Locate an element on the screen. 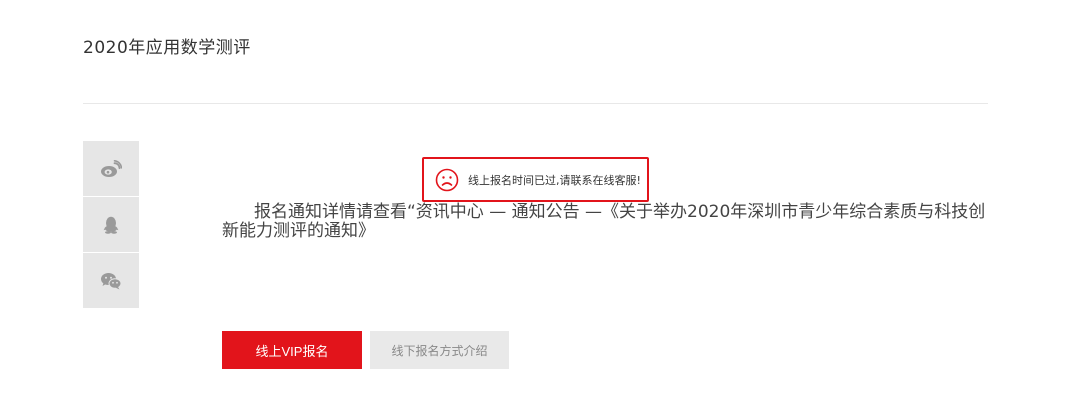 The height and width of the screenshot is (404, 1080). toast-text: 线上报名时间已过,请联系在线客服! is located at coordinates (554, 180).